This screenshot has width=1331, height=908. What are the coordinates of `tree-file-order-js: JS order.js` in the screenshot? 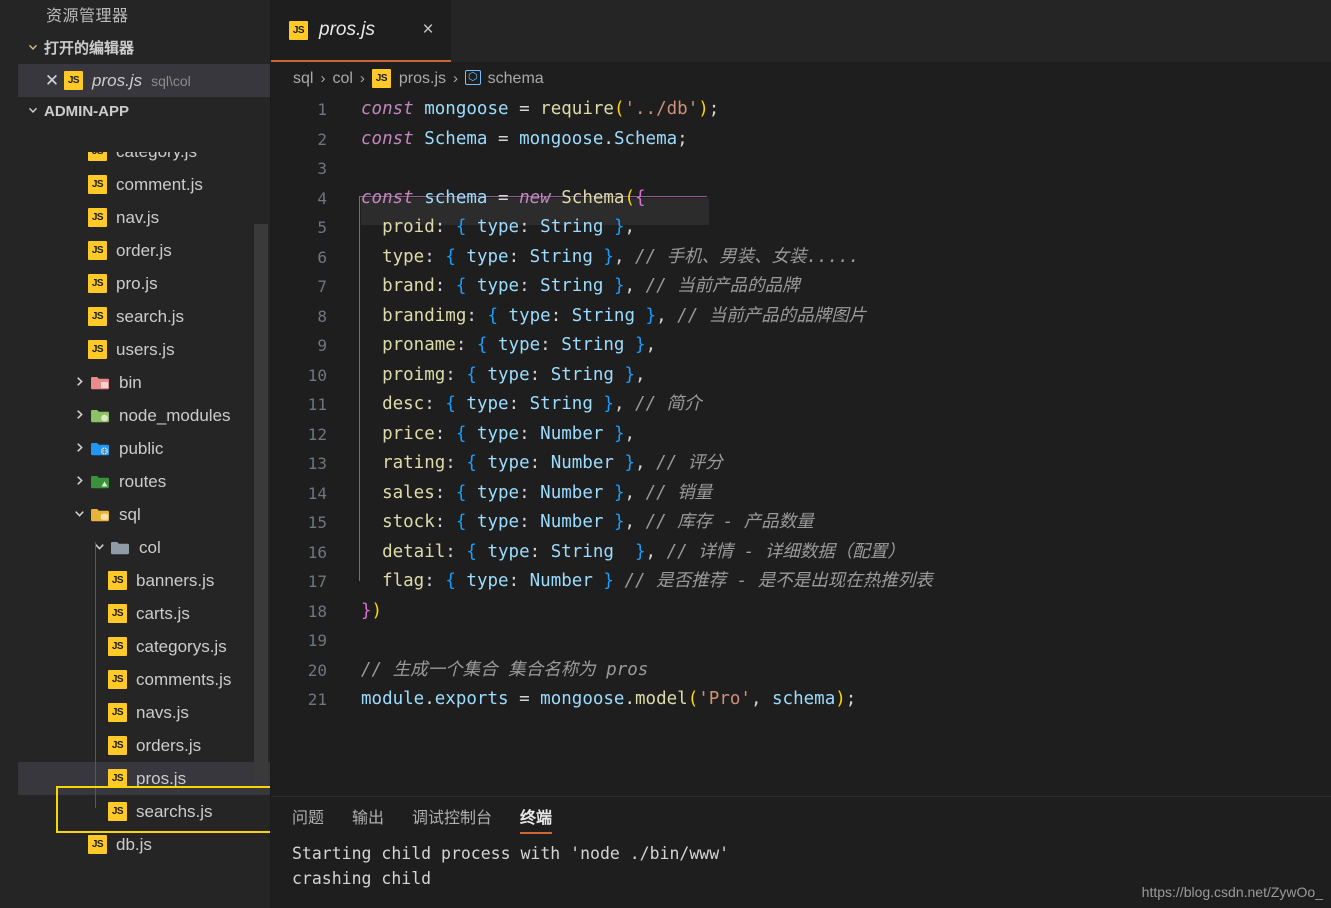 It's located at (144, 250).